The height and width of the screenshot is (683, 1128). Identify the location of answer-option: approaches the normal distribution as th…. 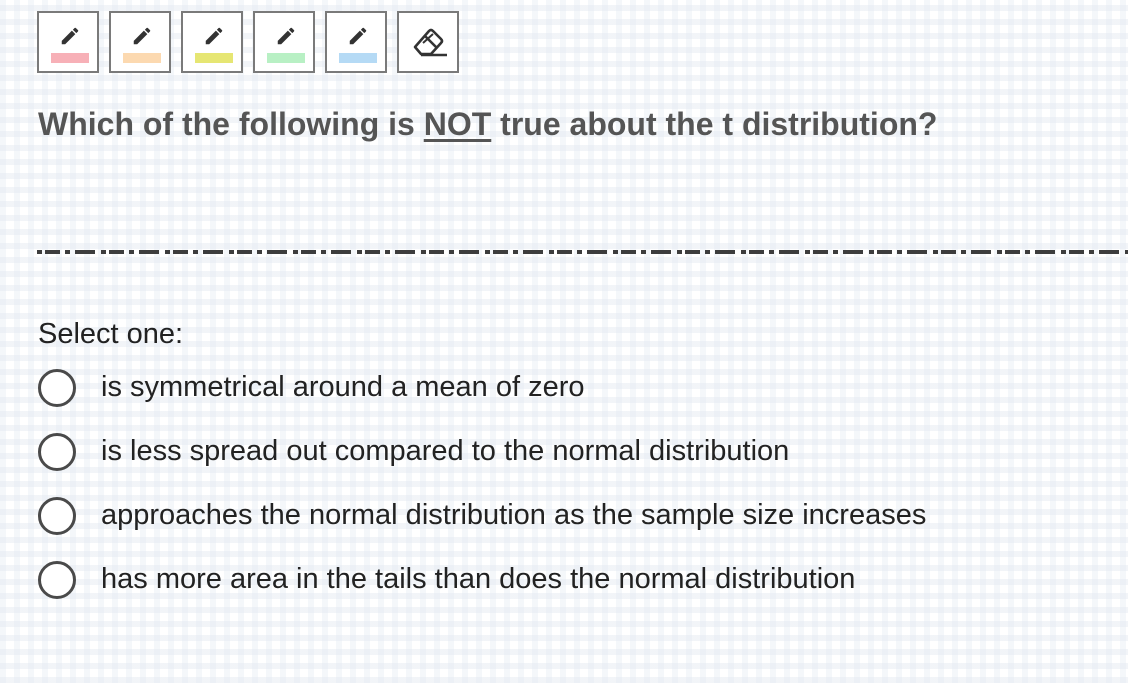
(563, 517).